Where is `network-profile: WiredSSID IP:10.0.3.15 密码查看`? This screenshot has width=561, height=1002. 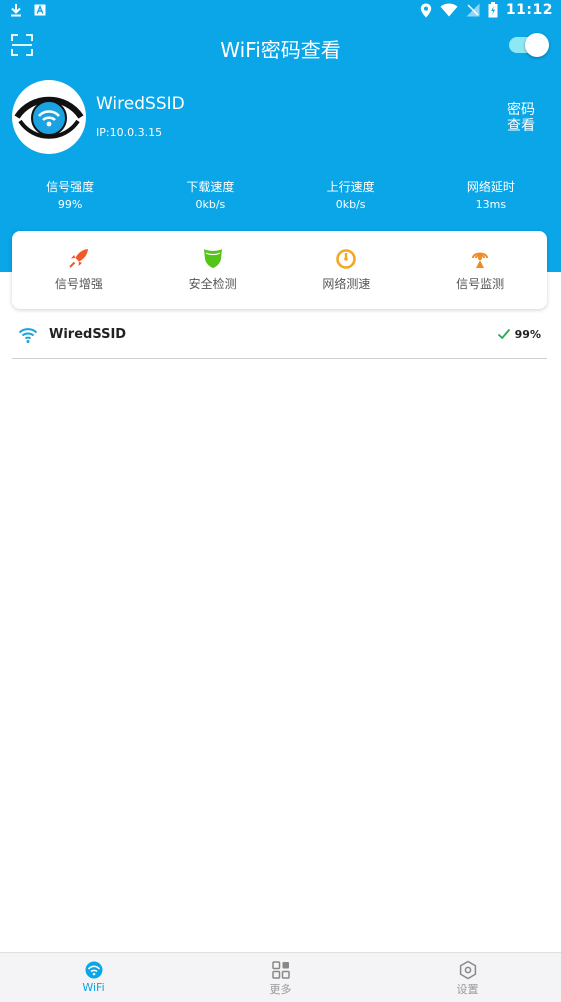
network-profile: WiredSSID IP:10.0.3.15 密码查看 is located at coordinates (280, 118).